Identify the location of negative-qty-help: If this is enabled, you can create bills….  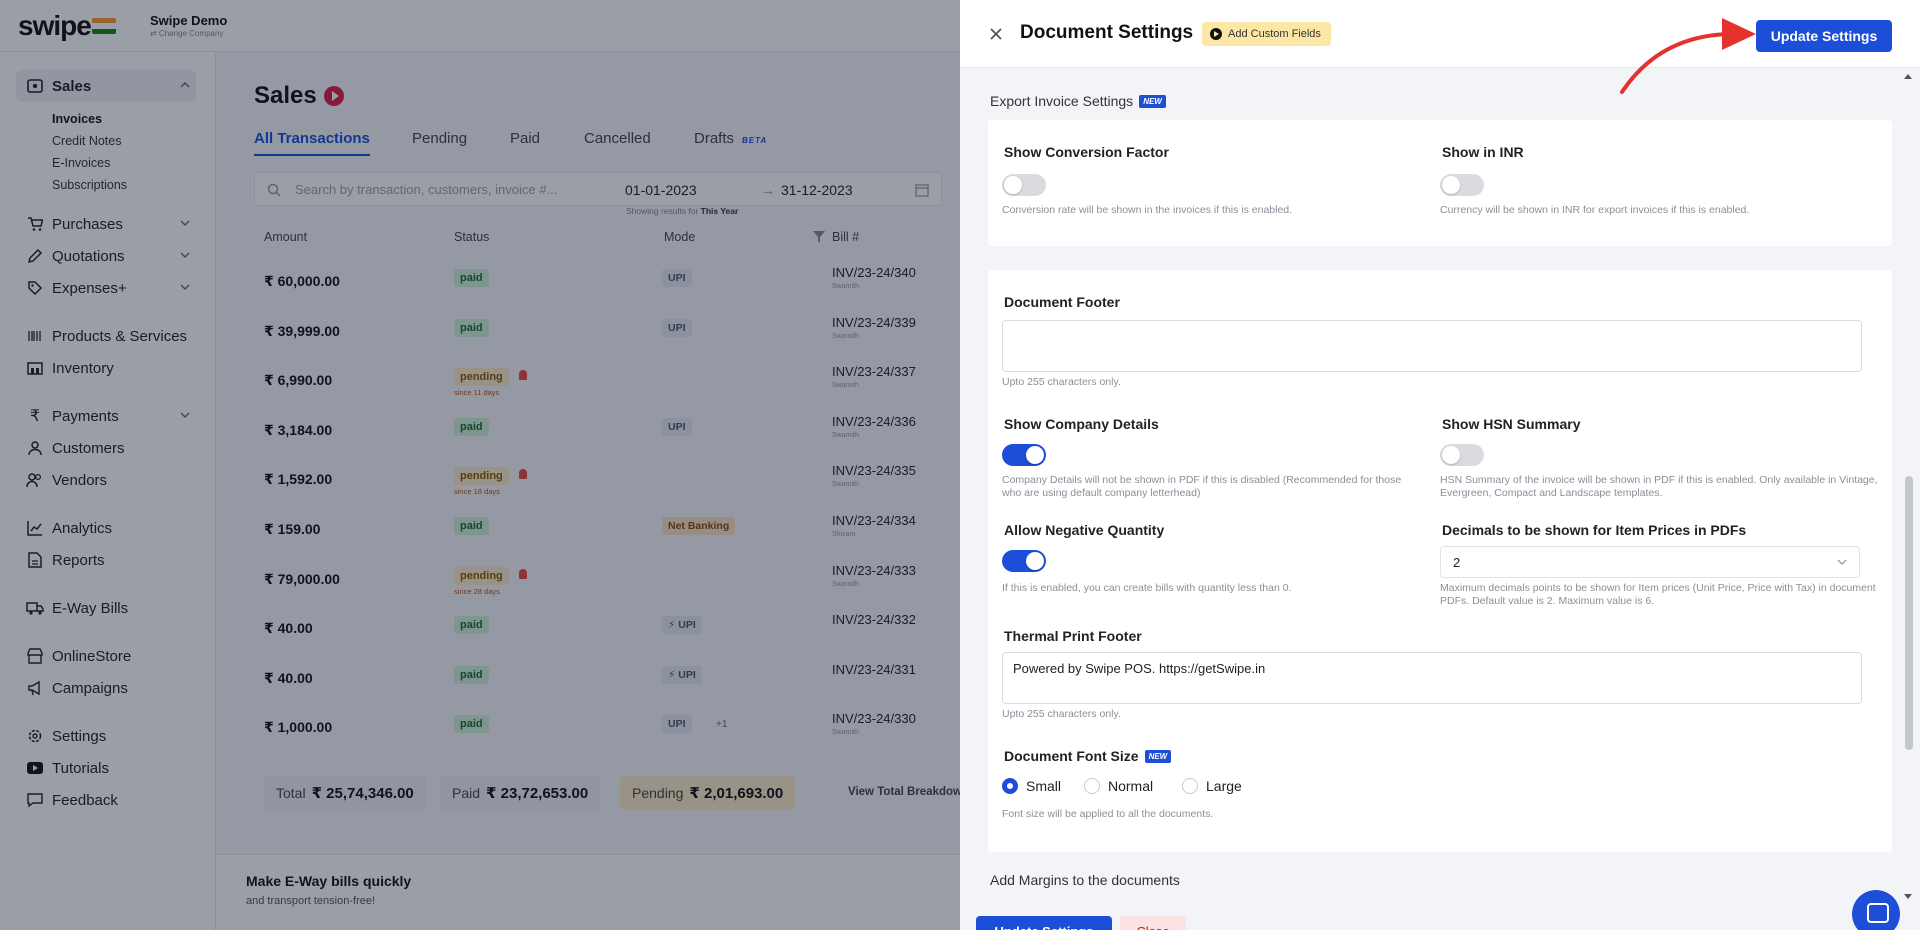
(1147, 588).